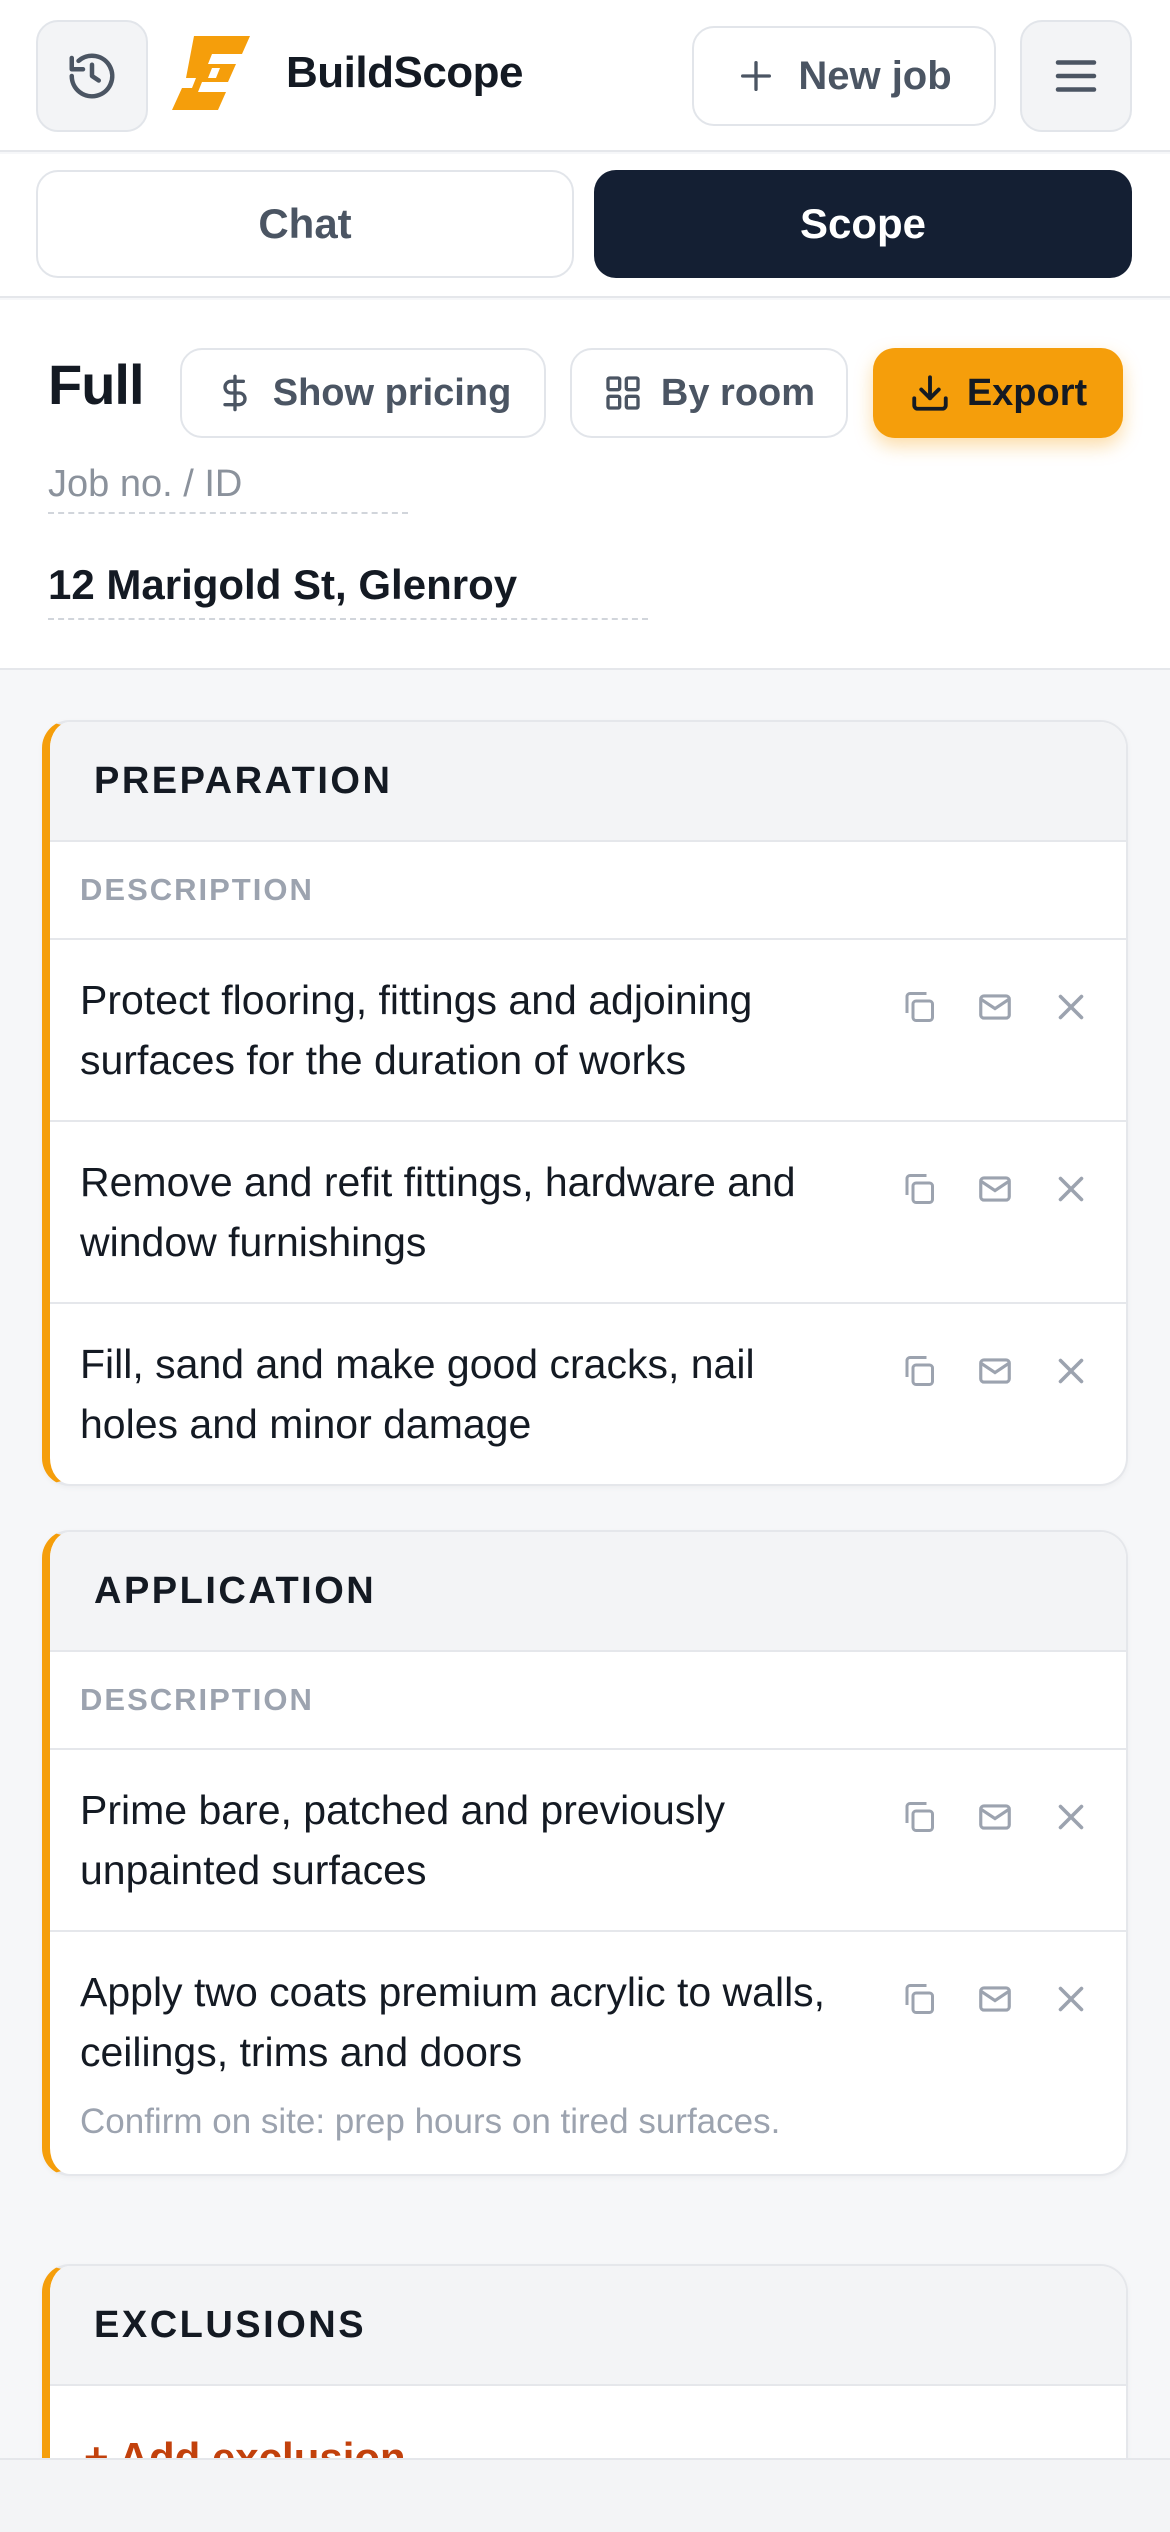 The image size is (1170, 2532). I want to click on by-room-button: By room, so click(709, 393).